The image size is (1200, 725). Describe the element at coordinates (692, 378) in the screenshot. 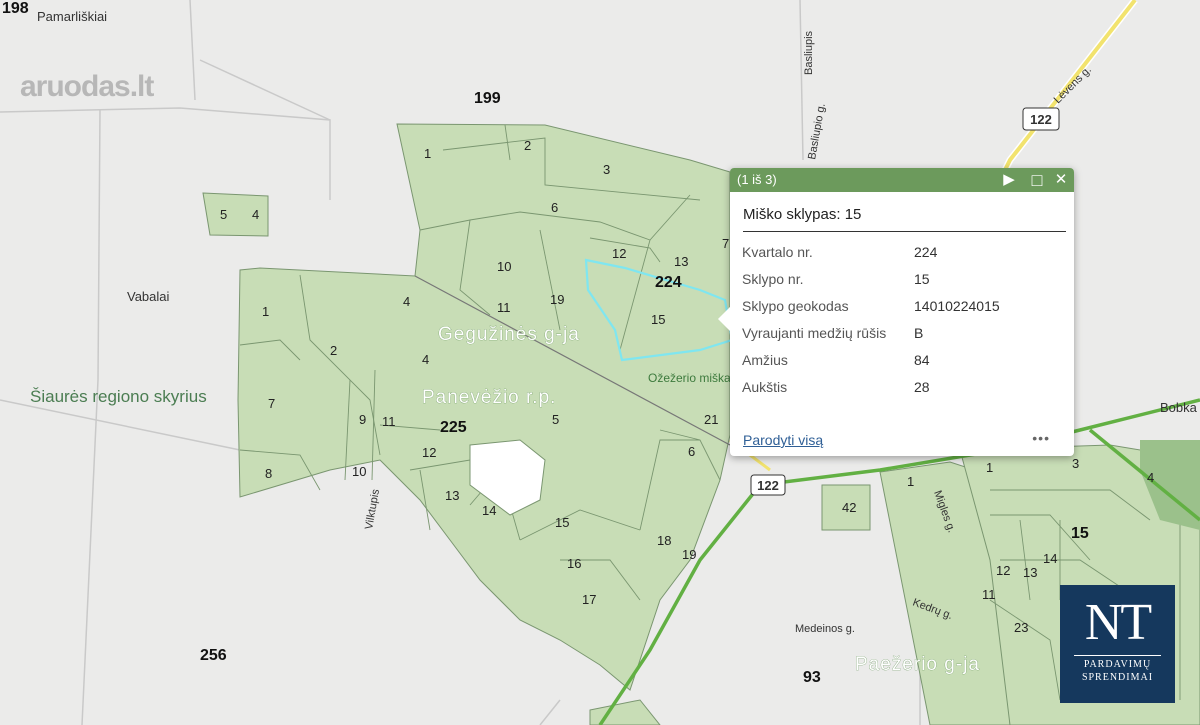

I see `forest-area-label: Ožežerio miškas` at that location.